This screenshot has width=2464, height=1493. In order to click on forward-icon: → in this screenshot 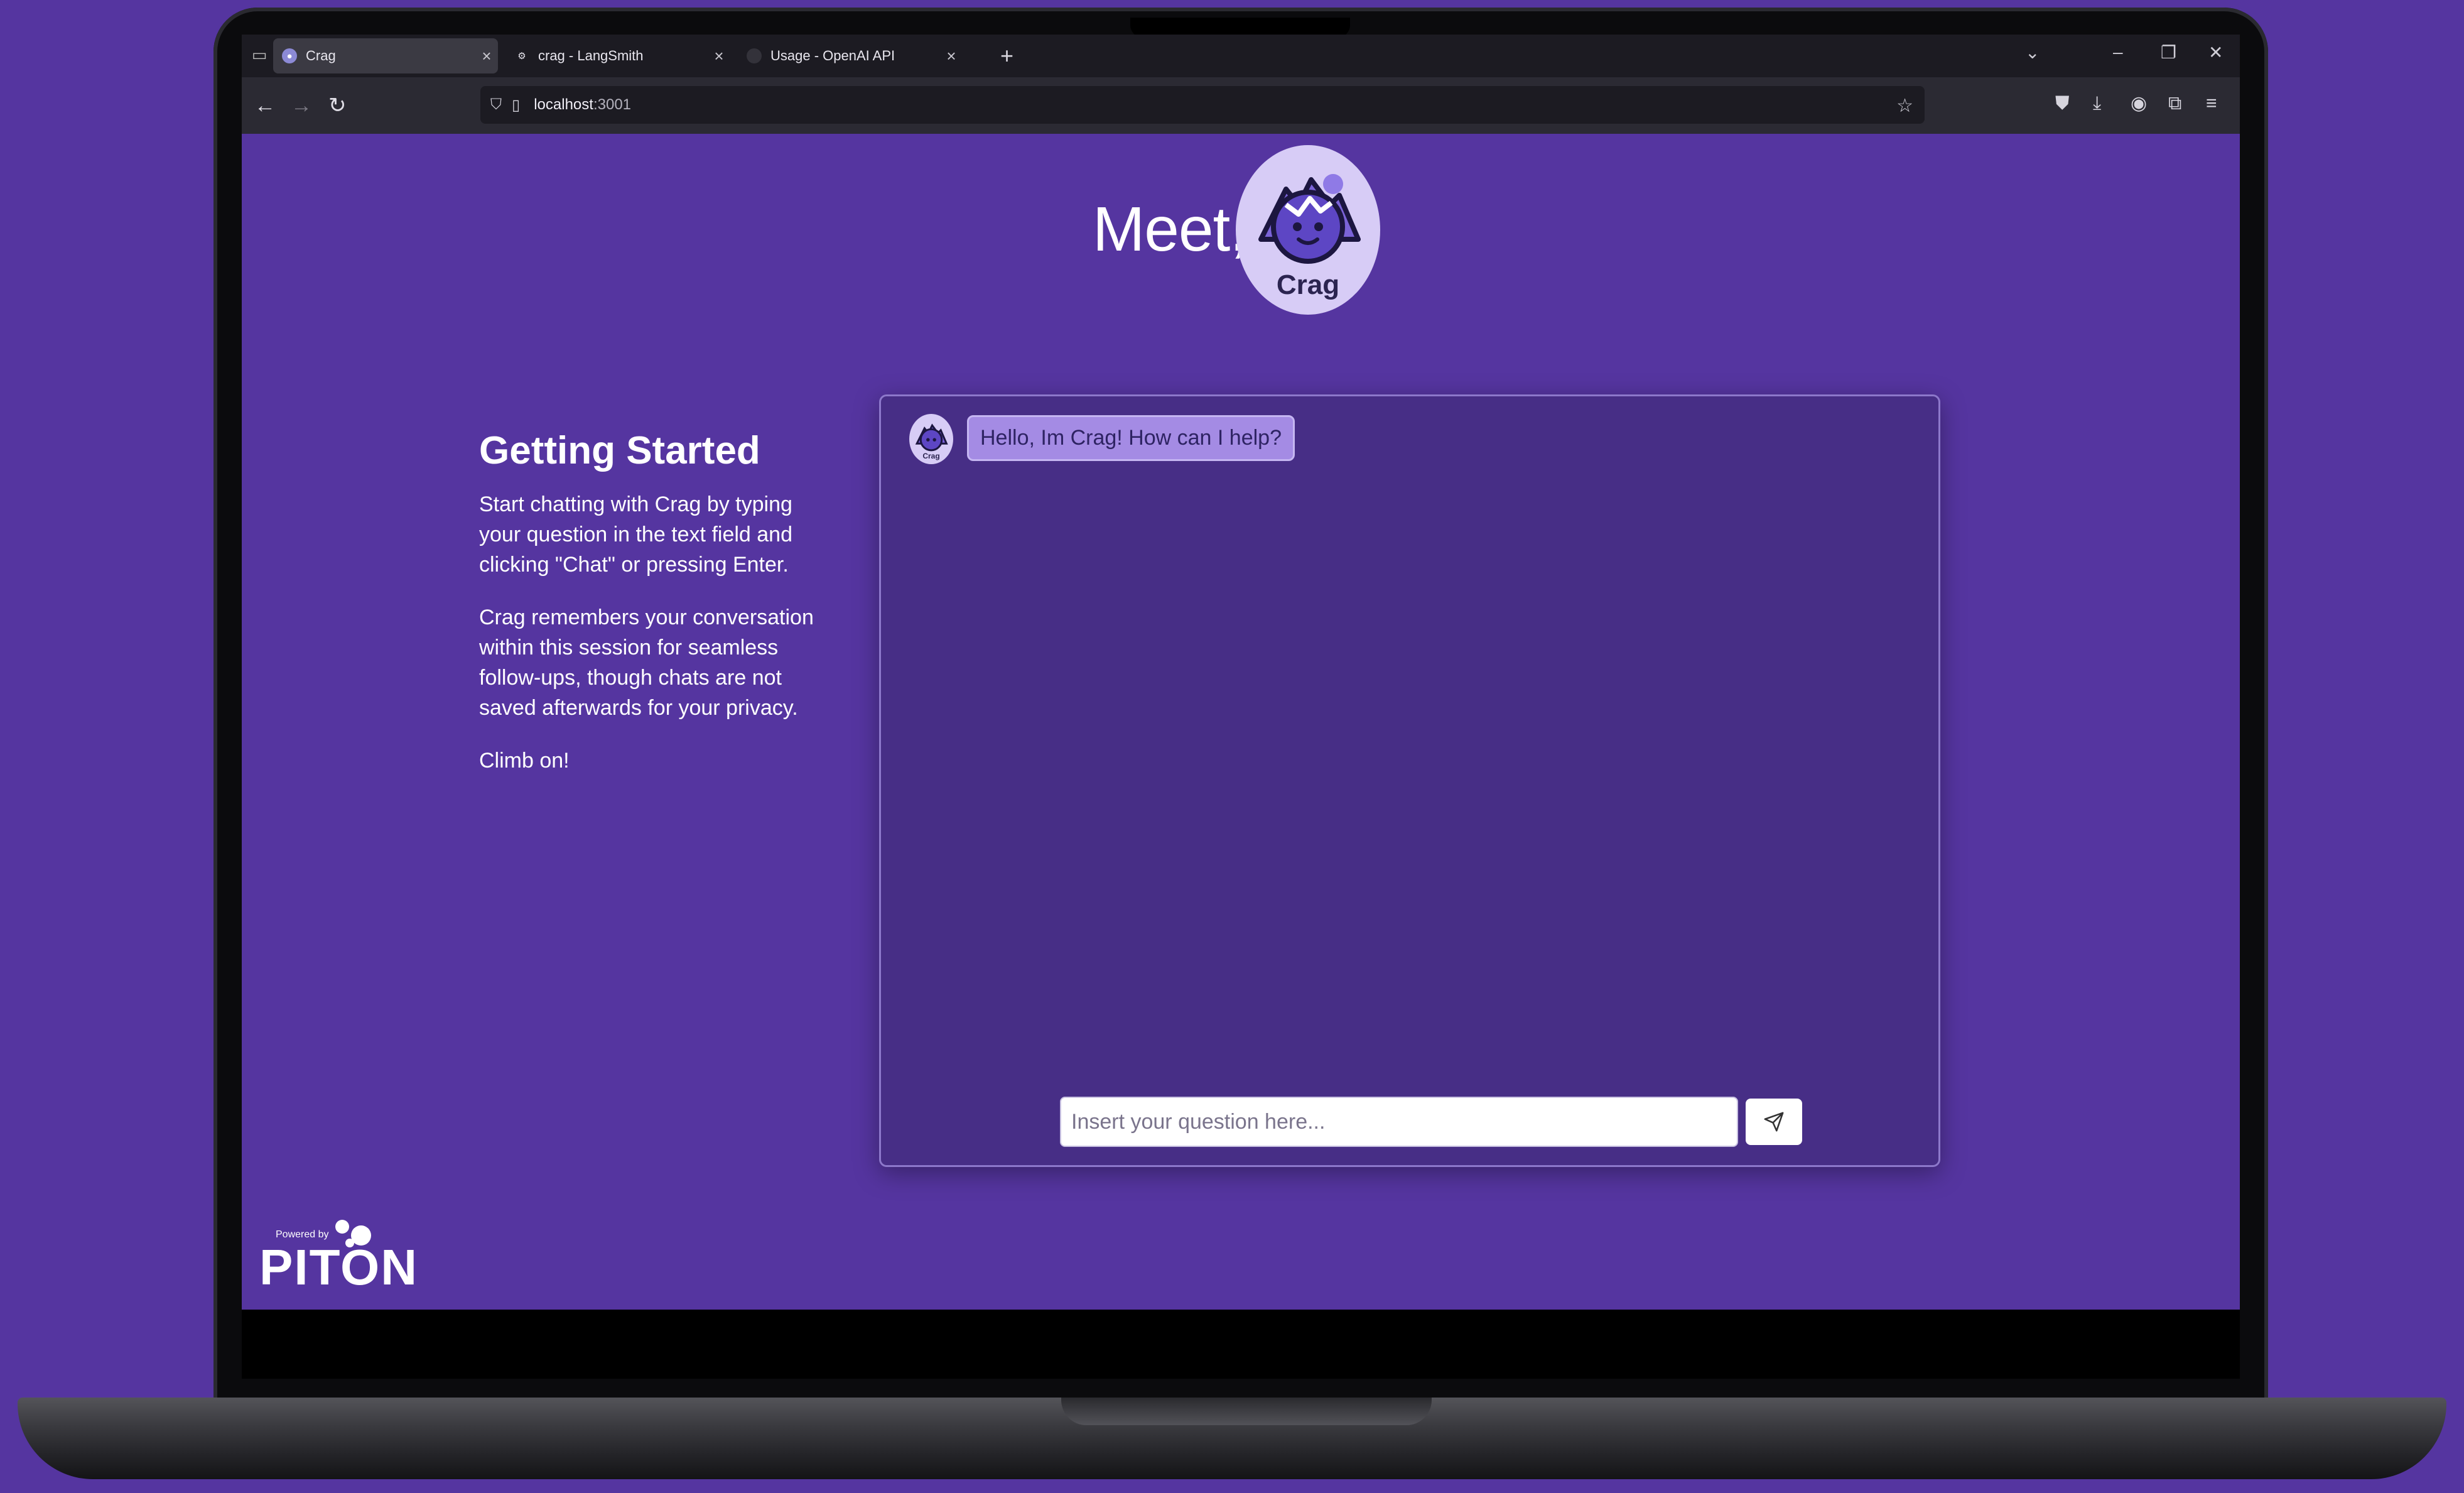, I will do `click(301, 105)`.